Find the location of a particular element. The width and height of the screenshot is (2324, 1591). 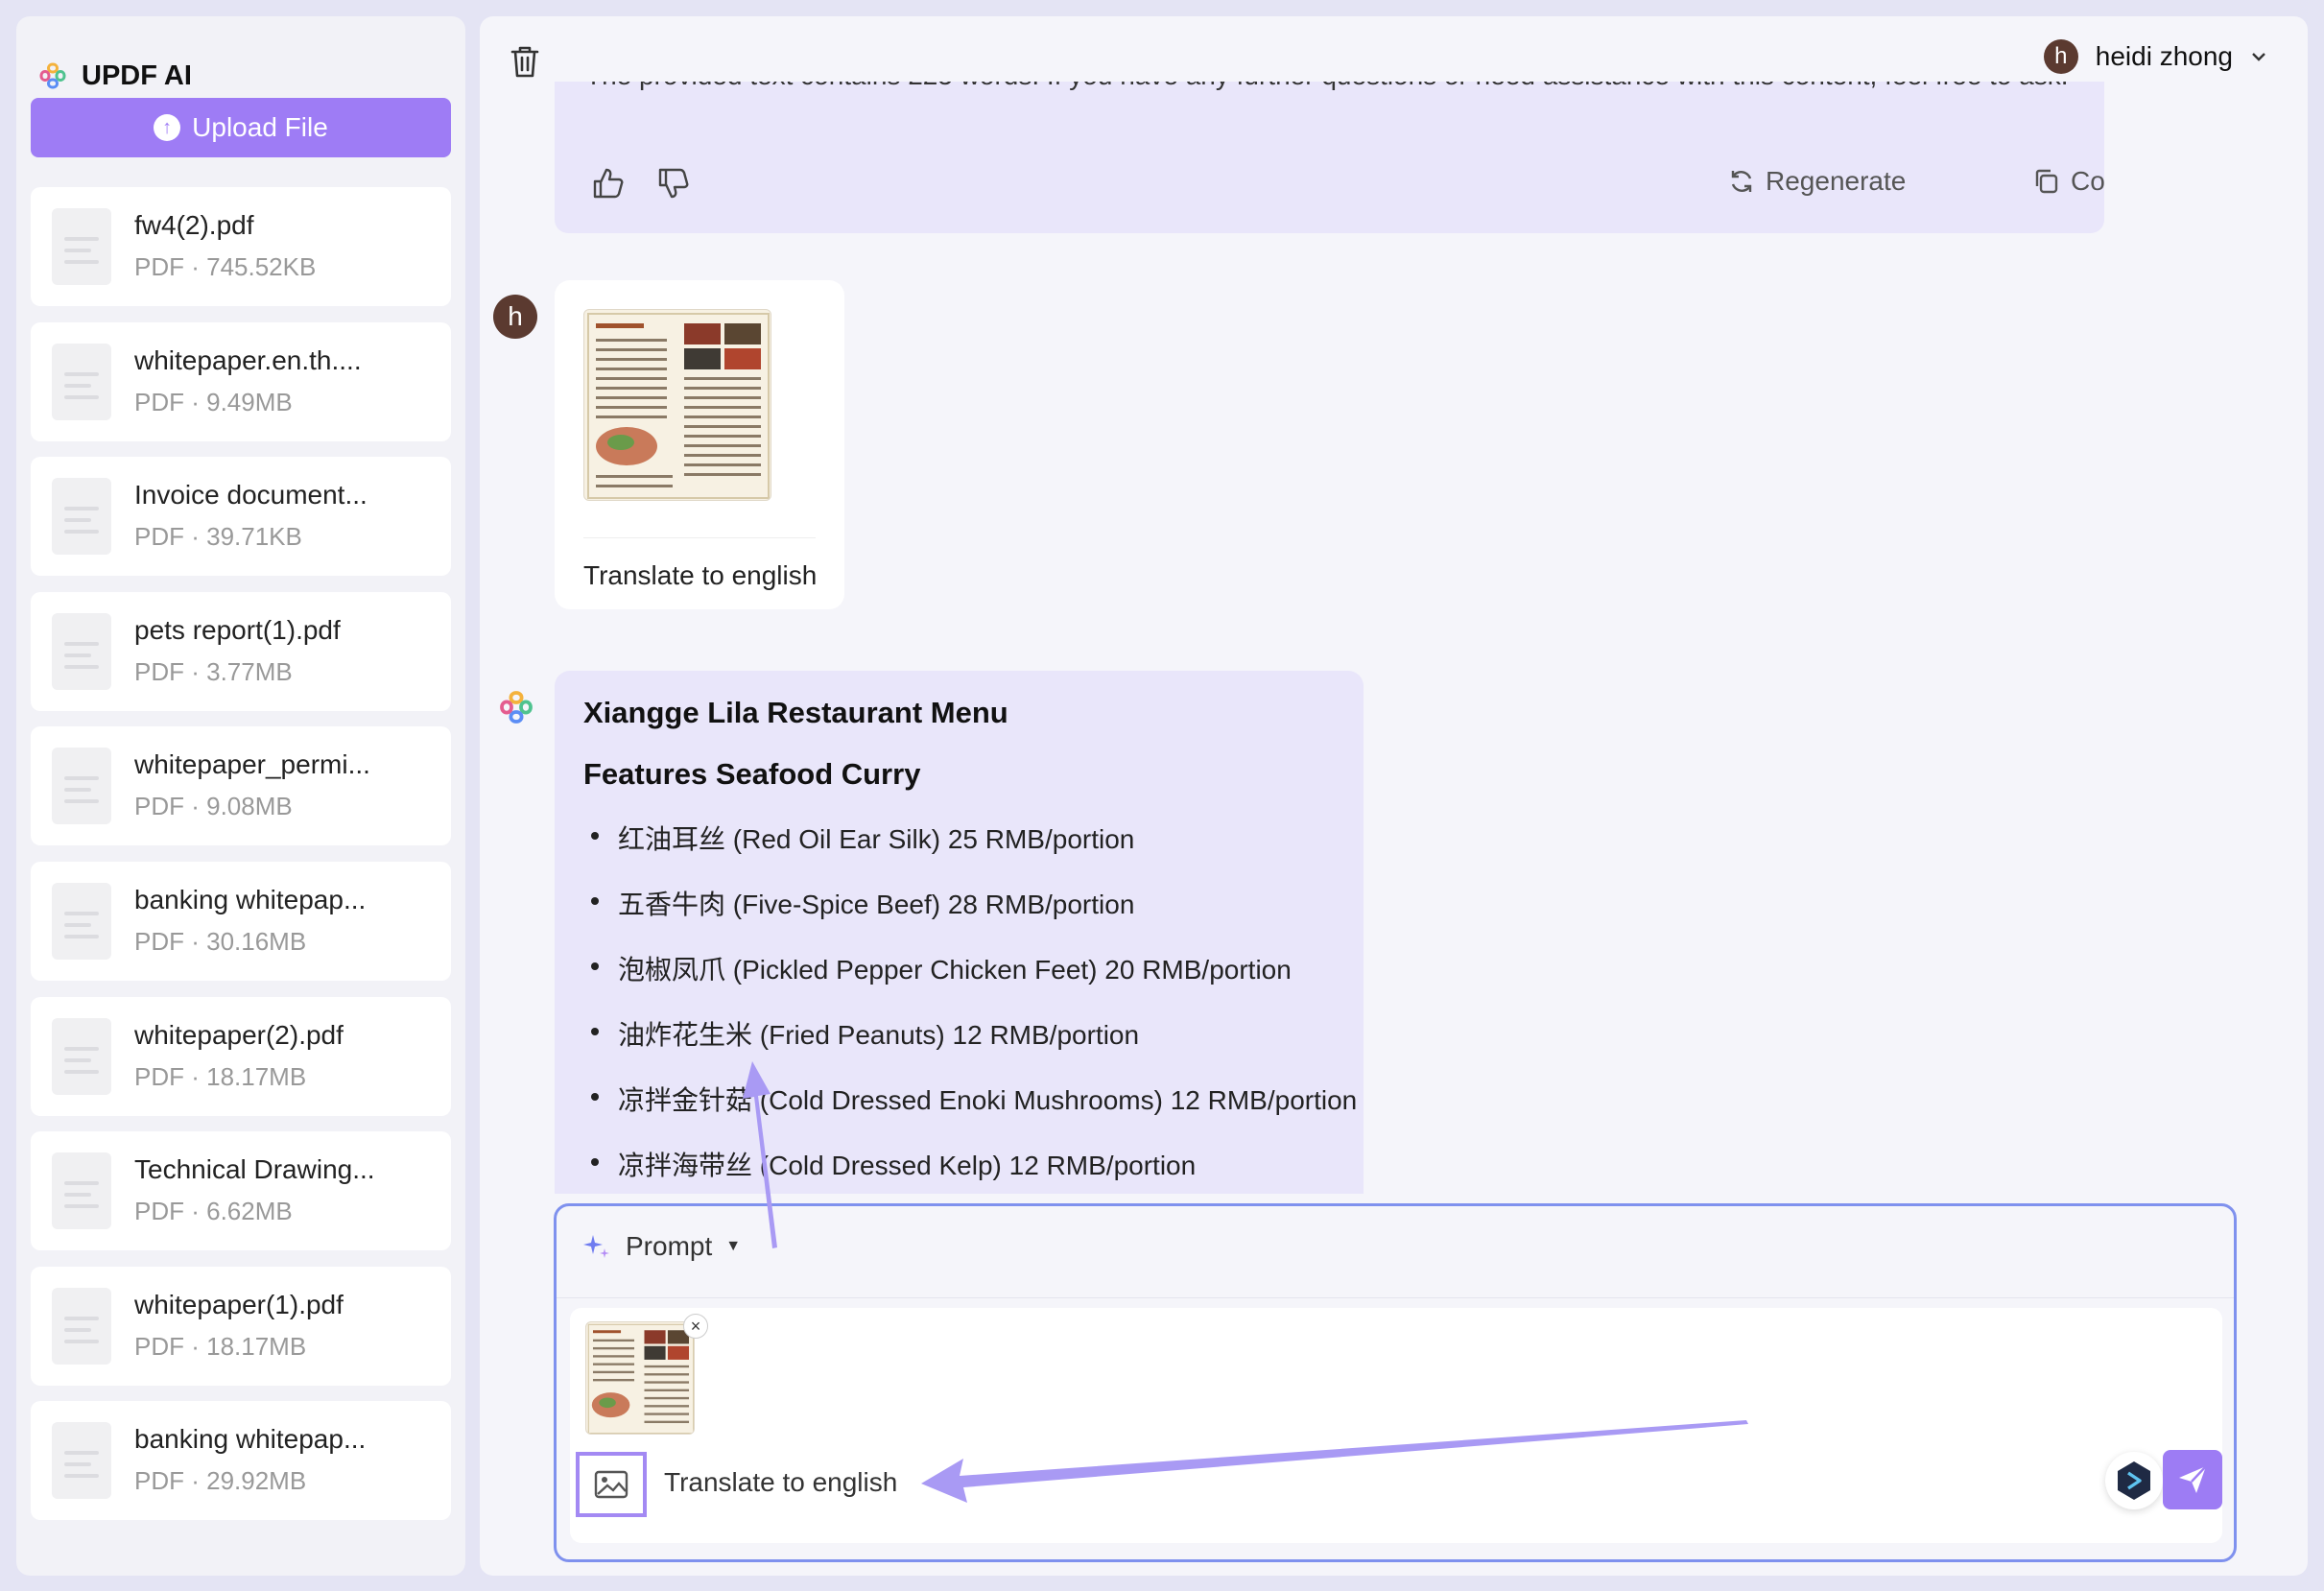

user-avatar: h is located at coordinates (2060, 56).